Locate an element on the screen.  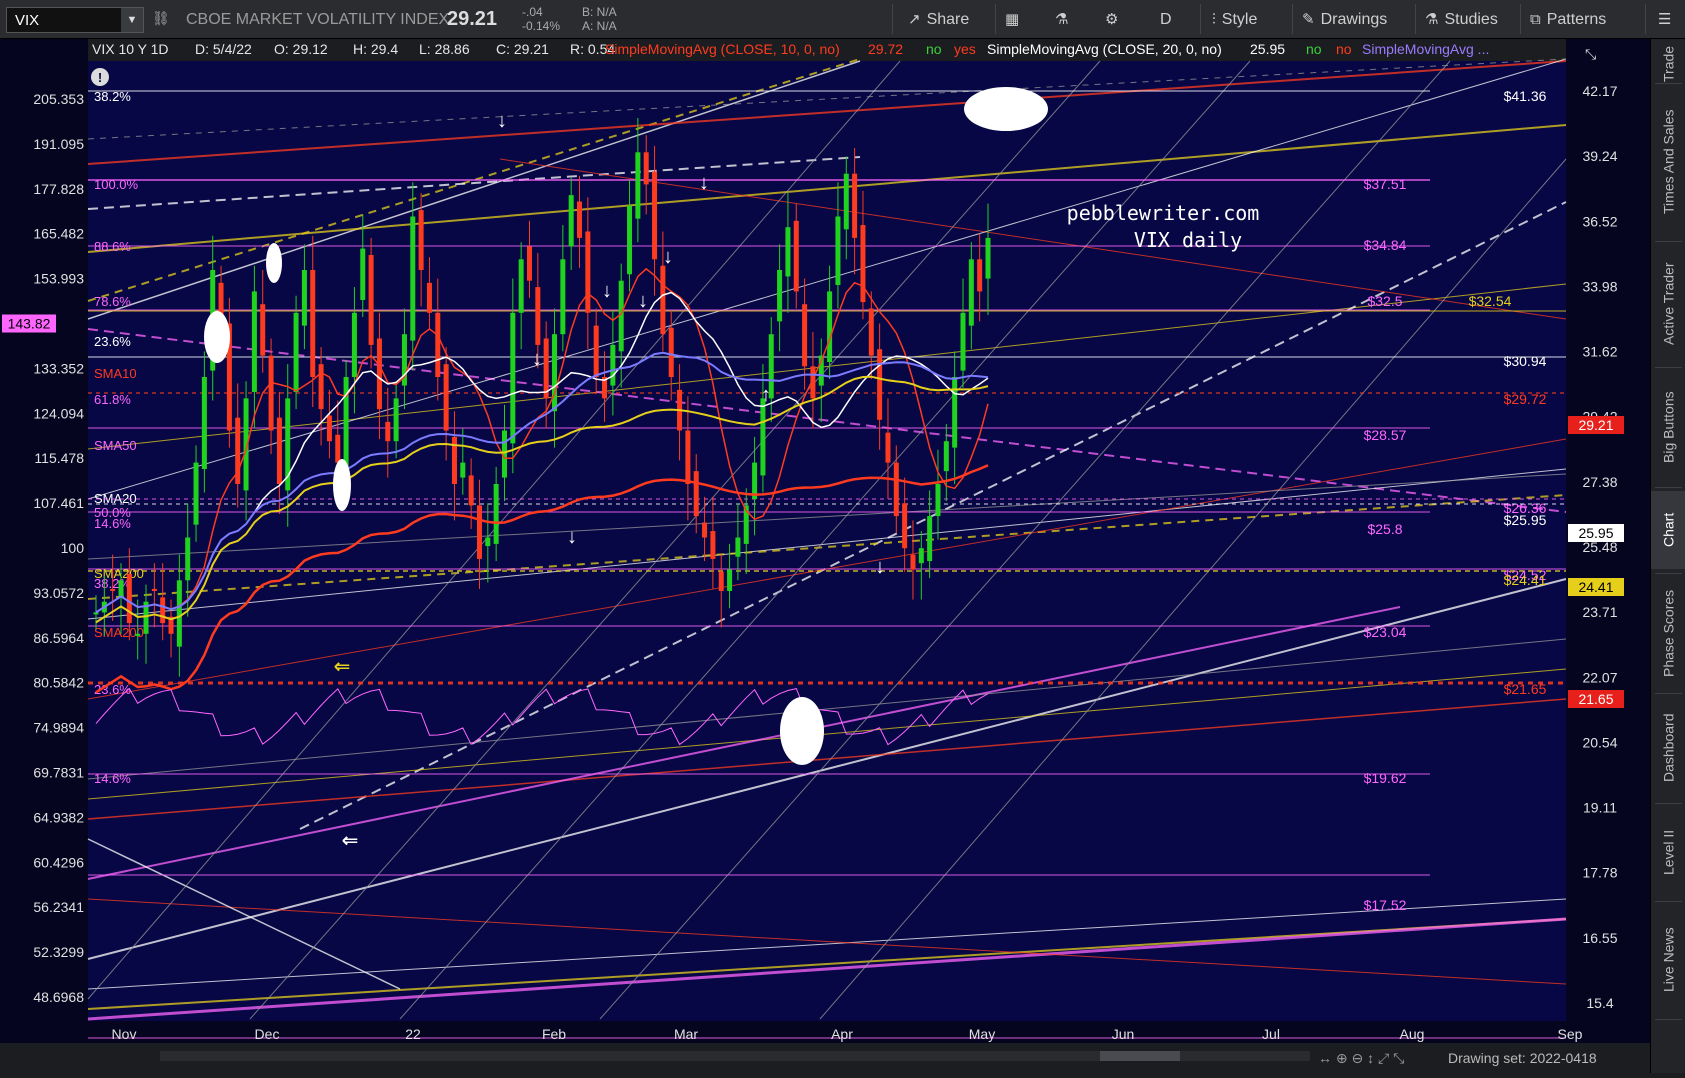
link-icon: ⛓ is located at coordinates (161, 18).